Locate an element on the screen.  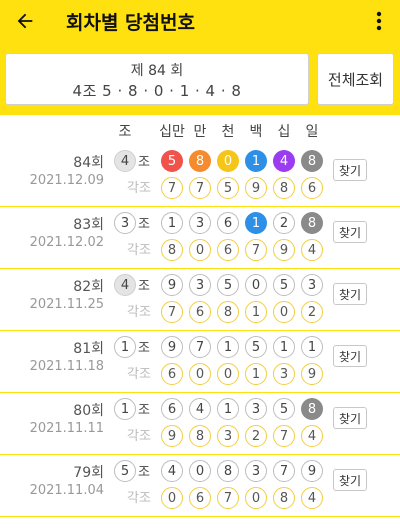
arrow-left-icon is located at coordinates (25, 21).